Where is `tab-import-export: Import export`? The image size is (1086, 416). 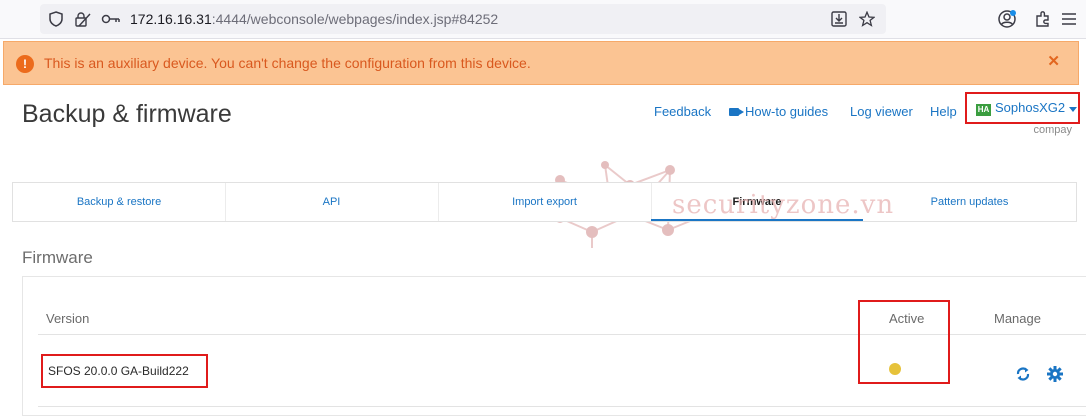
tab-import-export: Import export is located at coordinates (545, 202).